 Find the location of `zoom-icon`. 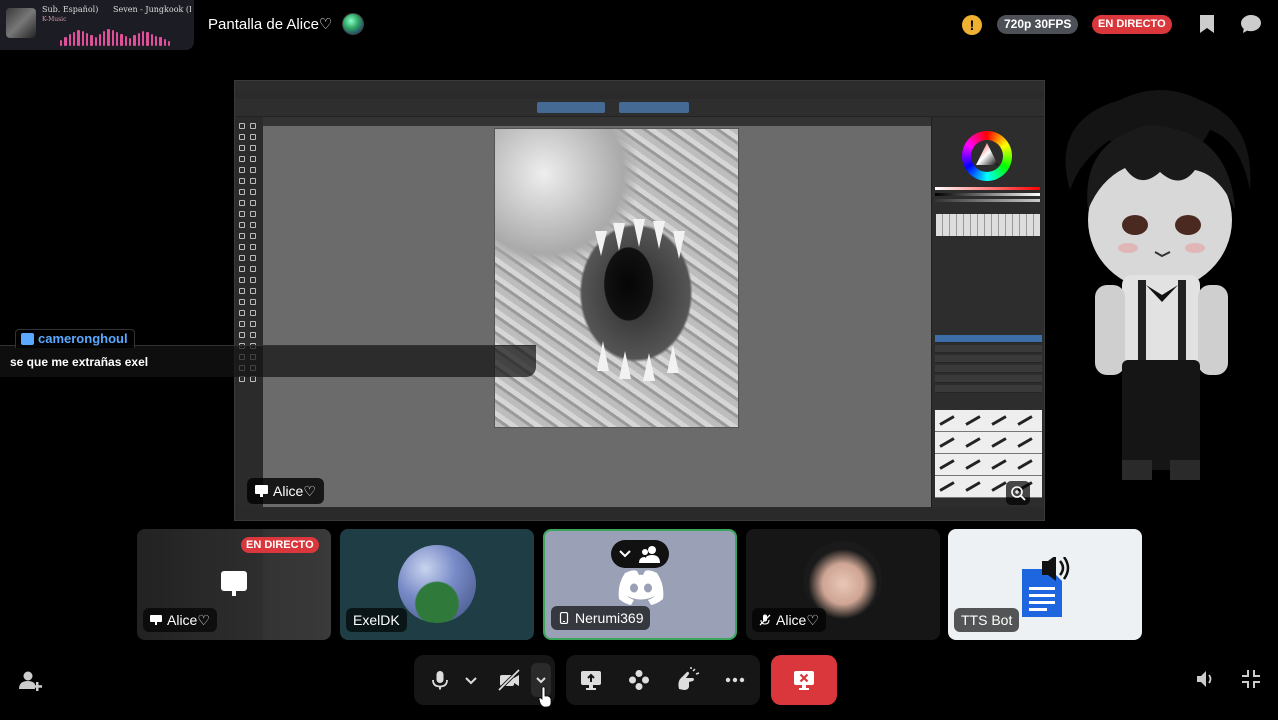

zoom-icon is located at coordinates (1018, 493).